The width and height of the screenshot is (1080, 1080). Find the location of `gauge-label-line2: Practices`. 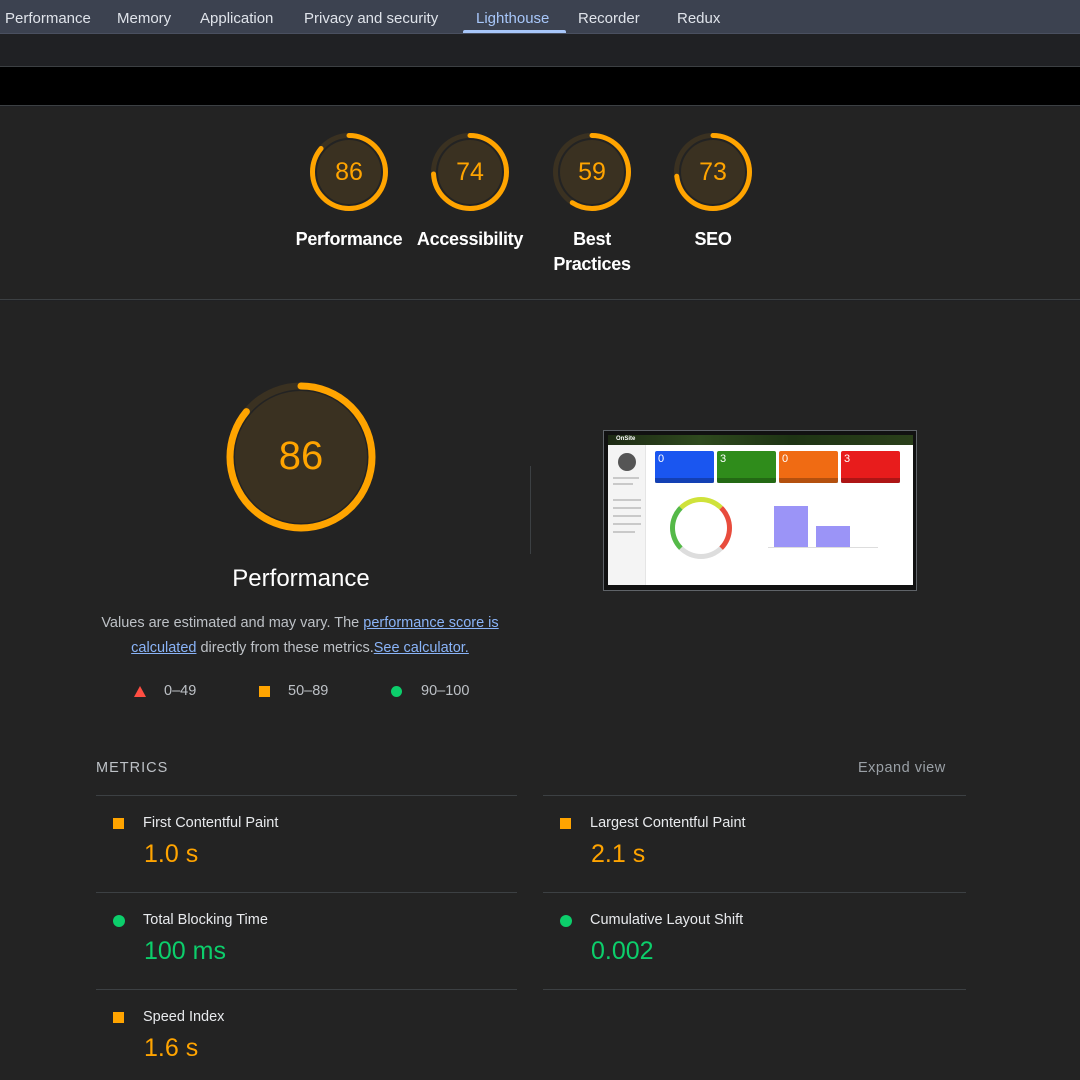

gauge-label-line2: Practices is located at coordinates (592, 264).